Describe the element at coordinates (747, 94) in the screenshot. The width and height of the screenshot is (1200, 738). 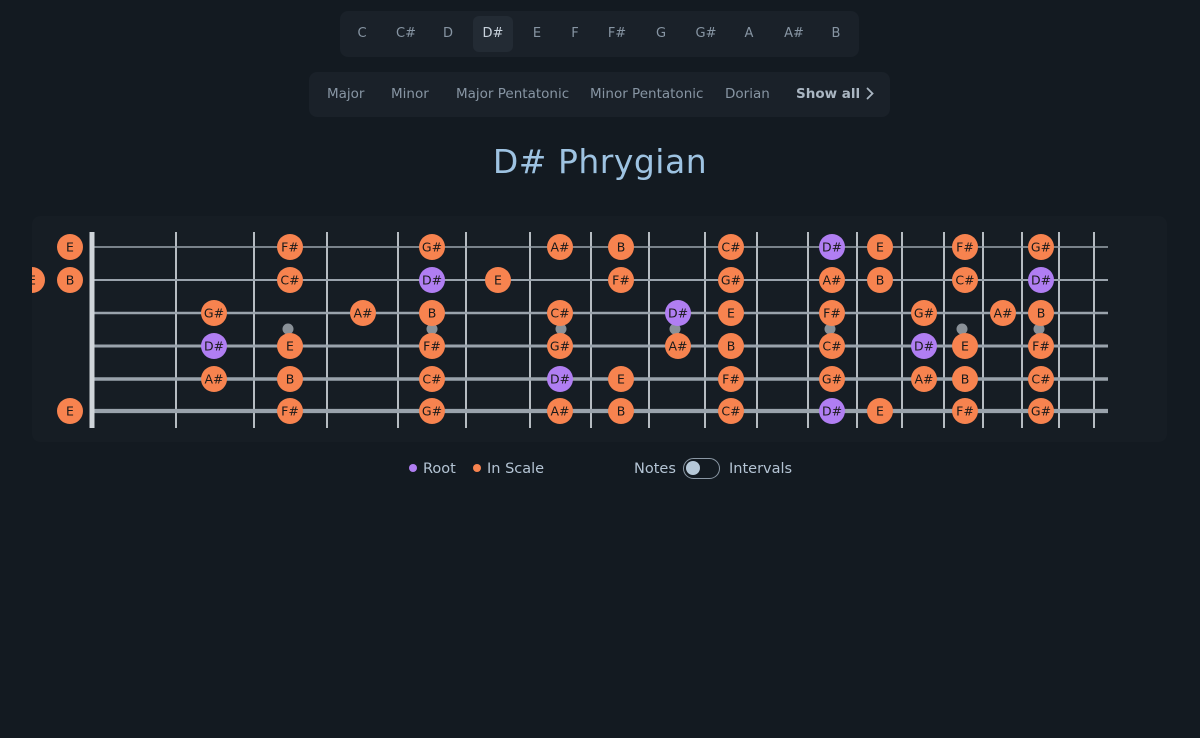
I see `scale-button-dorian: Dorian` at that location.